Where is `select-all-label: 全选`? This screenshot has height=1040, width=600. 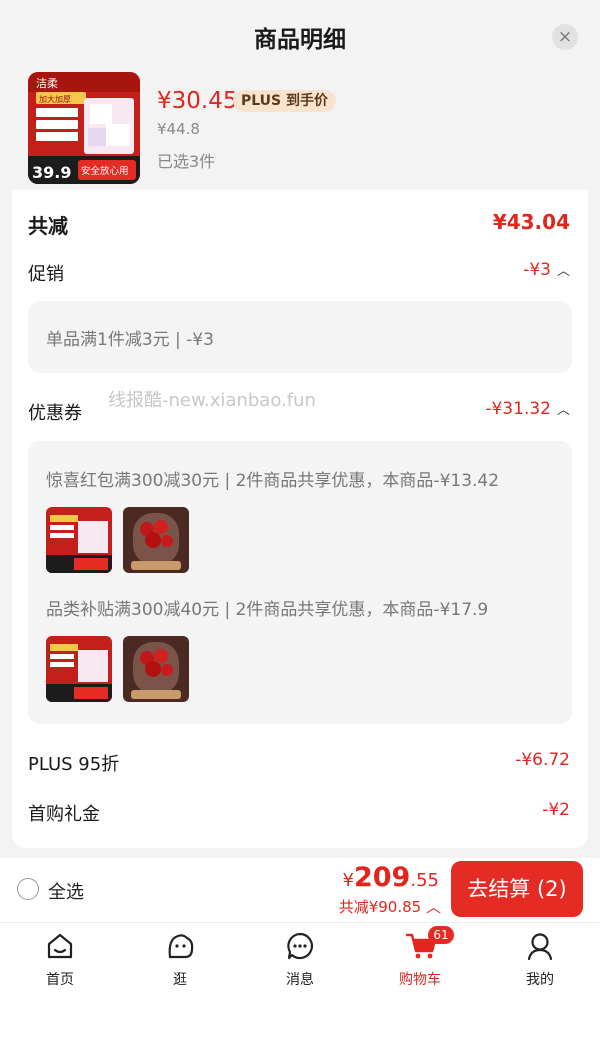 select-all-label: 全选 is located at coordinates (66, 891).